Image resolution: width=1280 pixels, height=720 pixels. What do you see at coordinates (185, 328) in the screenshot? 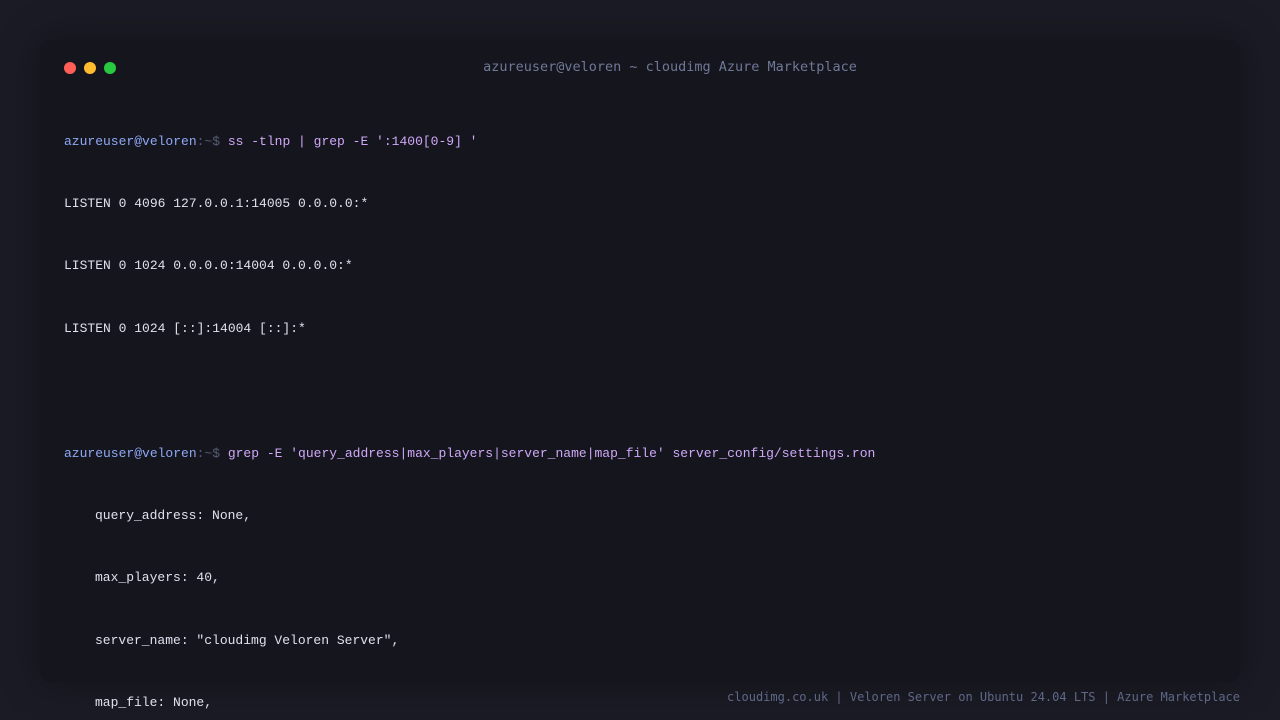
I see `output-line: LISTEN 0 1024 [::]:14004 [::]:*` at bounding box center [185, 328].